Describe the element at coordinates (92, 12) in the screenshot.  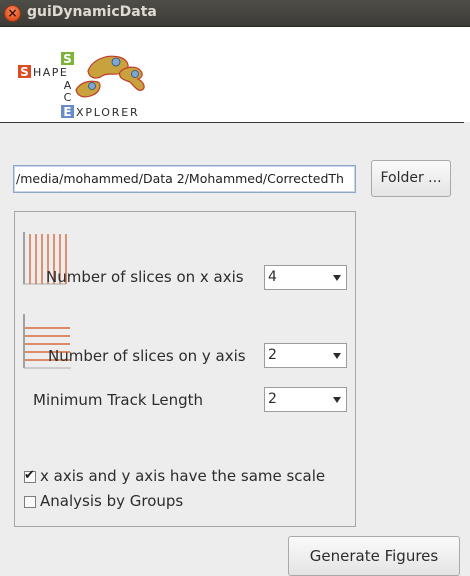
I see `window-title: guiDynamicData` at that location.